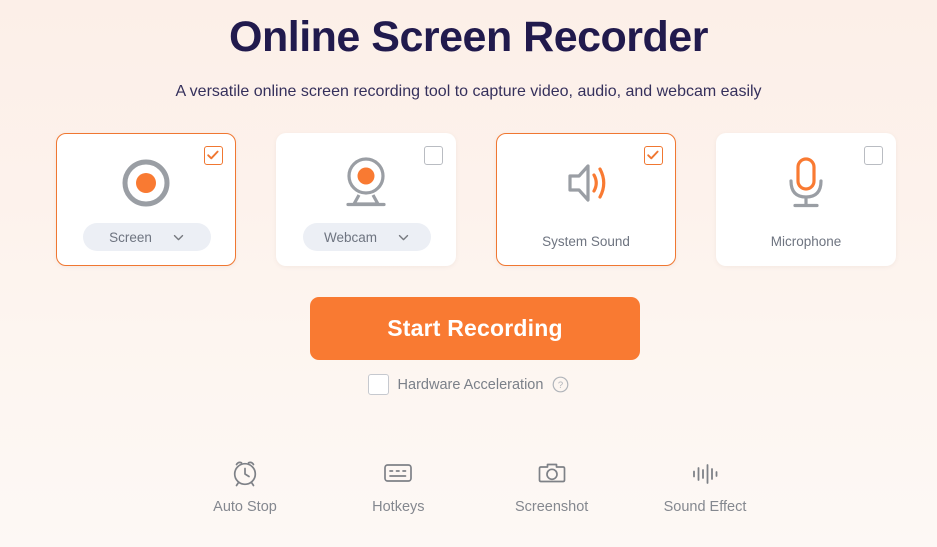 Image resolution: width=937 pixels, height=547 pixels. I want to click on webcam-source-dropdown: Webcam, so click(367, 237).